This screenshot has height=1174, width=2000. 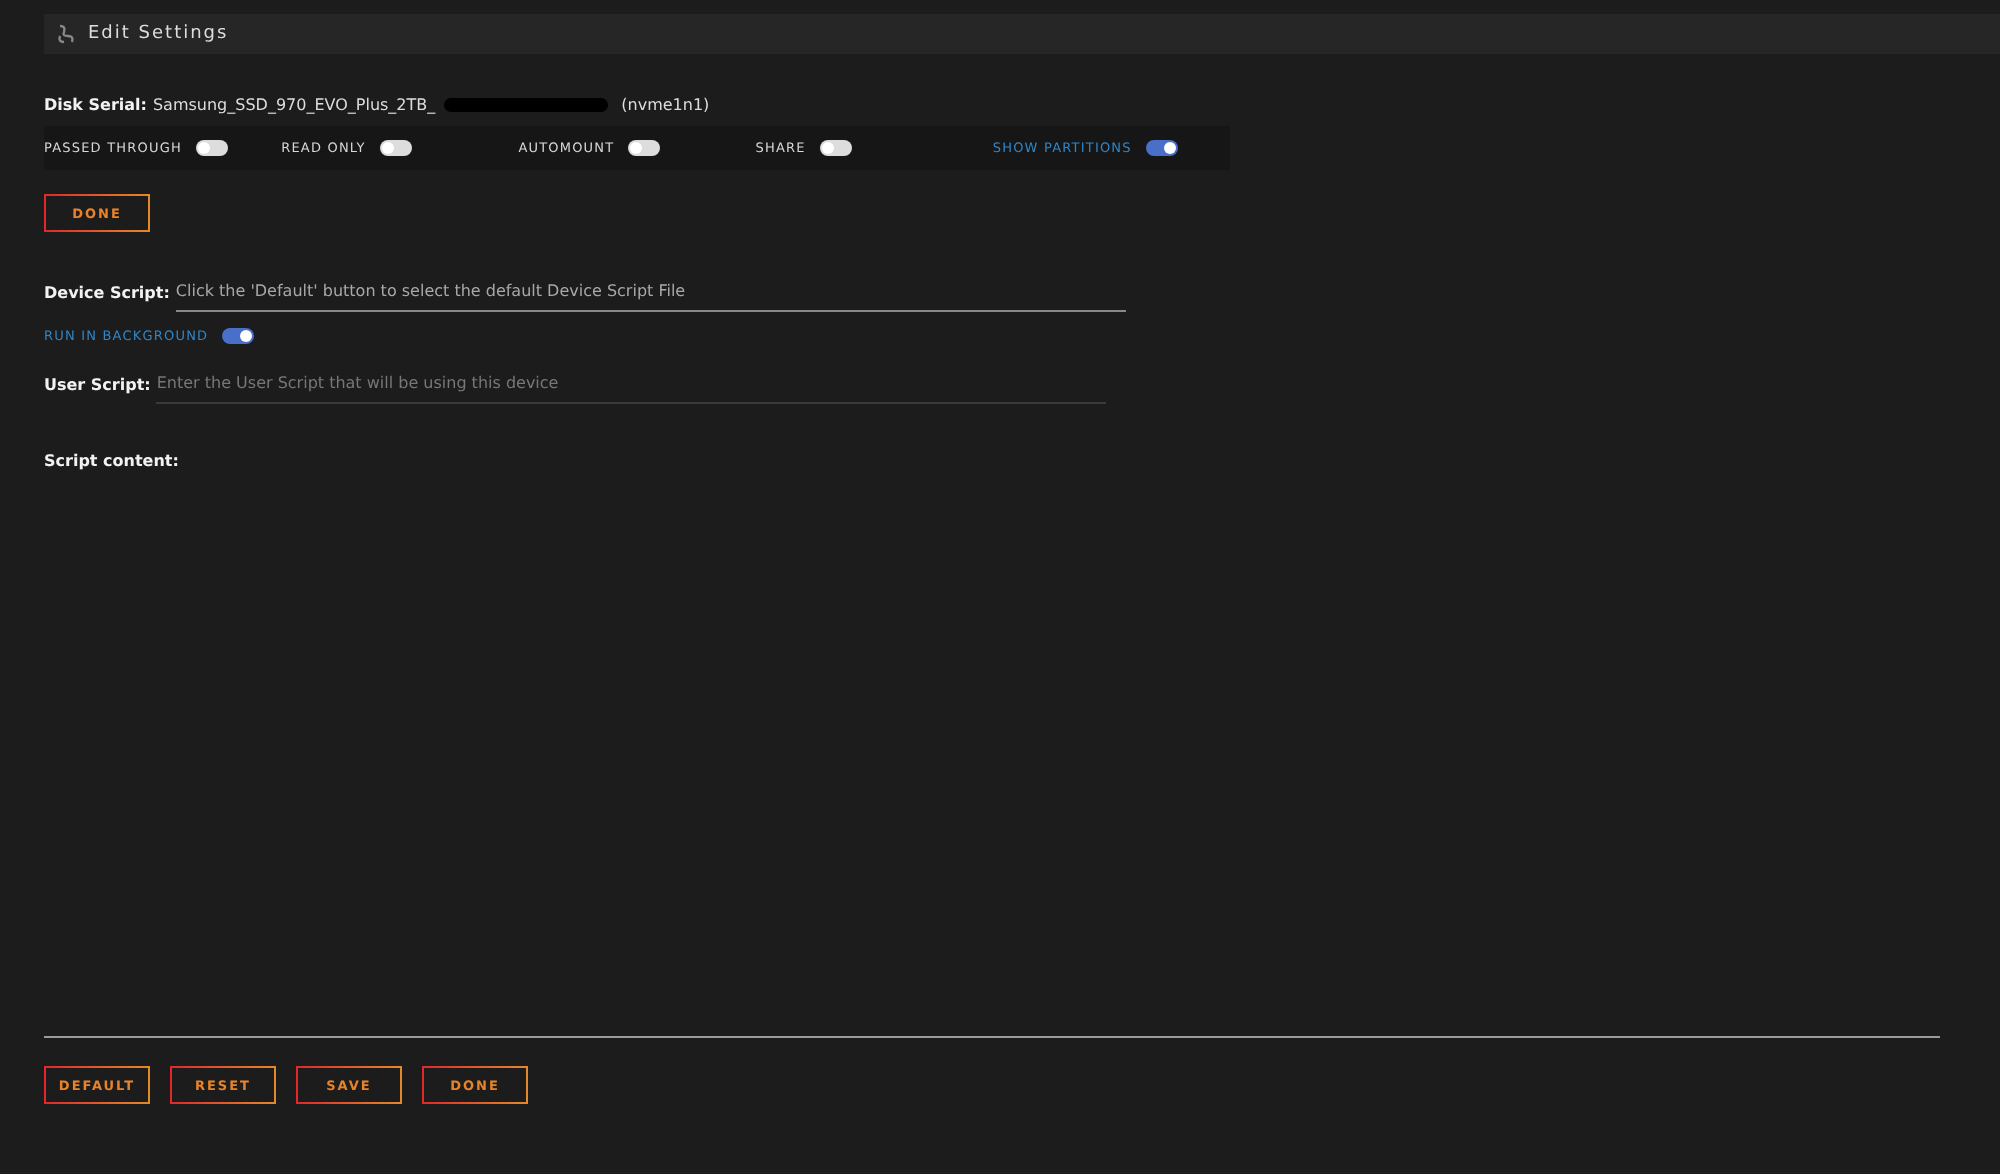 I want to click on input-field: Click the 'Default' button to select the default Device Script File, so click(x=650, y=297).